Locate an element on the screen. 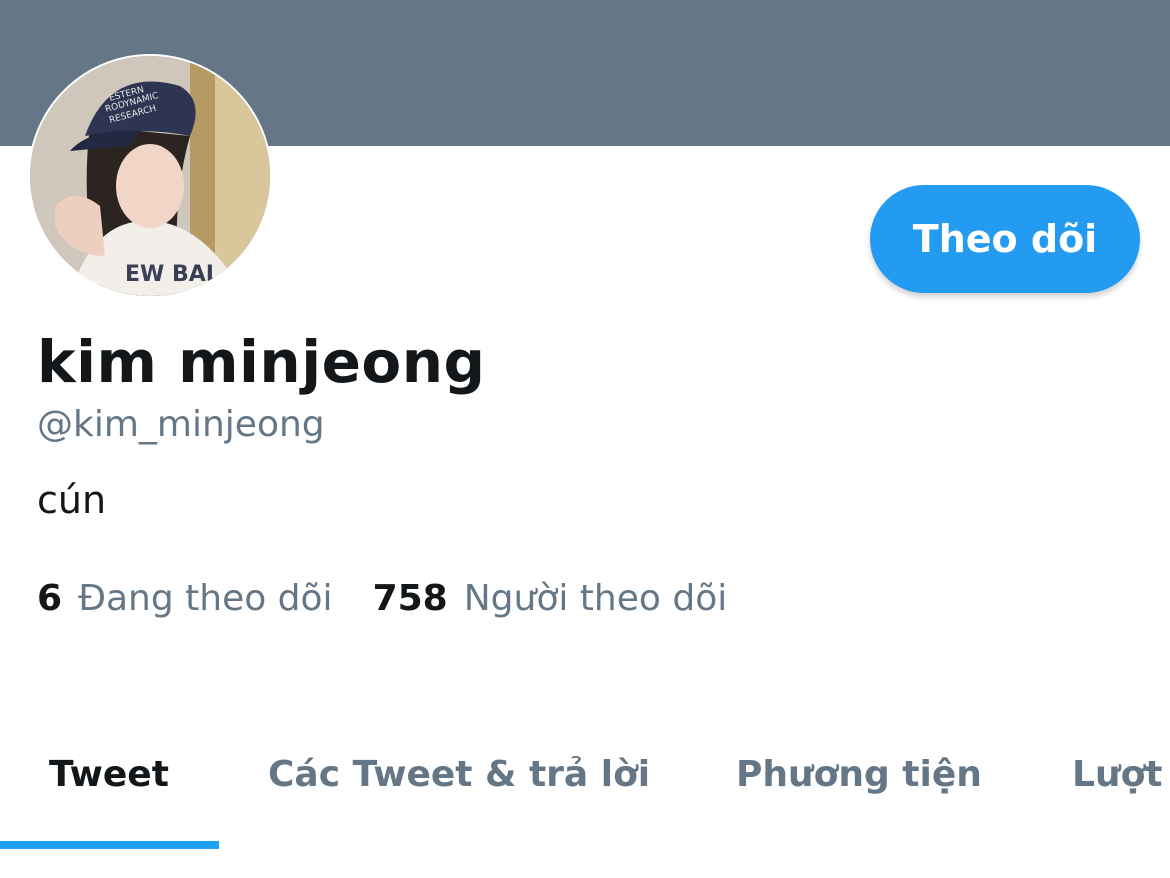 Image resolution: width=1170 pixels, height=878 pixels. followers-label: Người theo dõi is located at coordinates (595, 598).